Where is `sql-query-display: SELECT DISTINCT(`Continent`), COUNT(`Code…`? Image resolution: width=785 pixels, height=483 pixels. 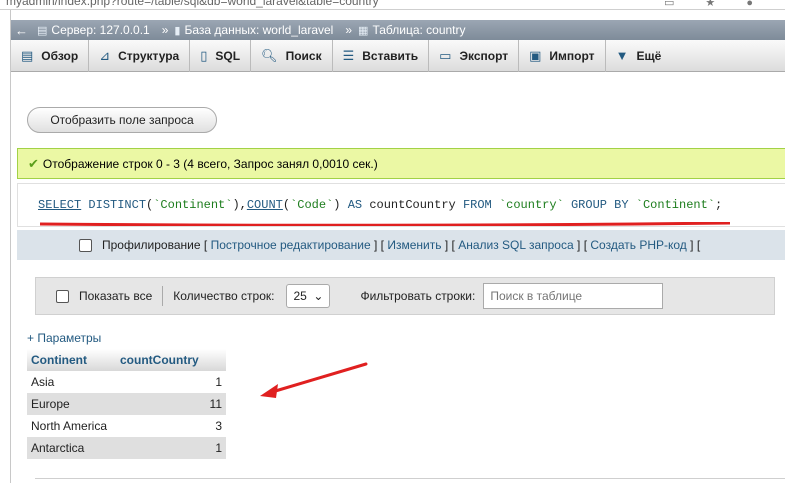
sql-query-display: SELECT DISTINCT(`Continent`), COUNT(`Code… is located at coordinates (401, 205).